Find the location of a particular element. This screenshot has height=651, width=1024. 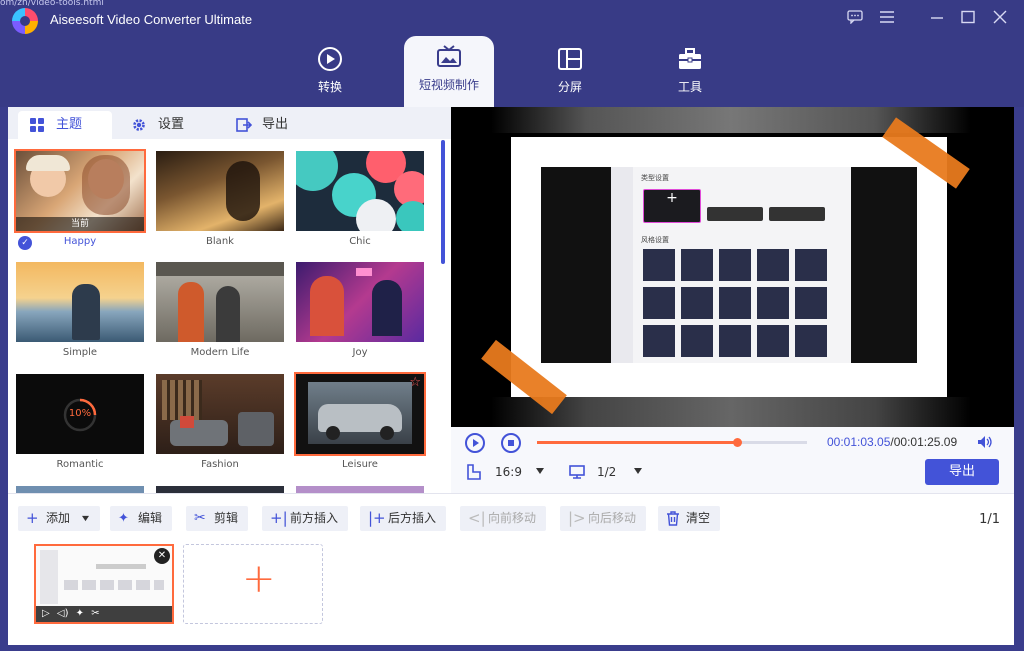

theme-thumb-modern-life is located at coordinates (220, 302).